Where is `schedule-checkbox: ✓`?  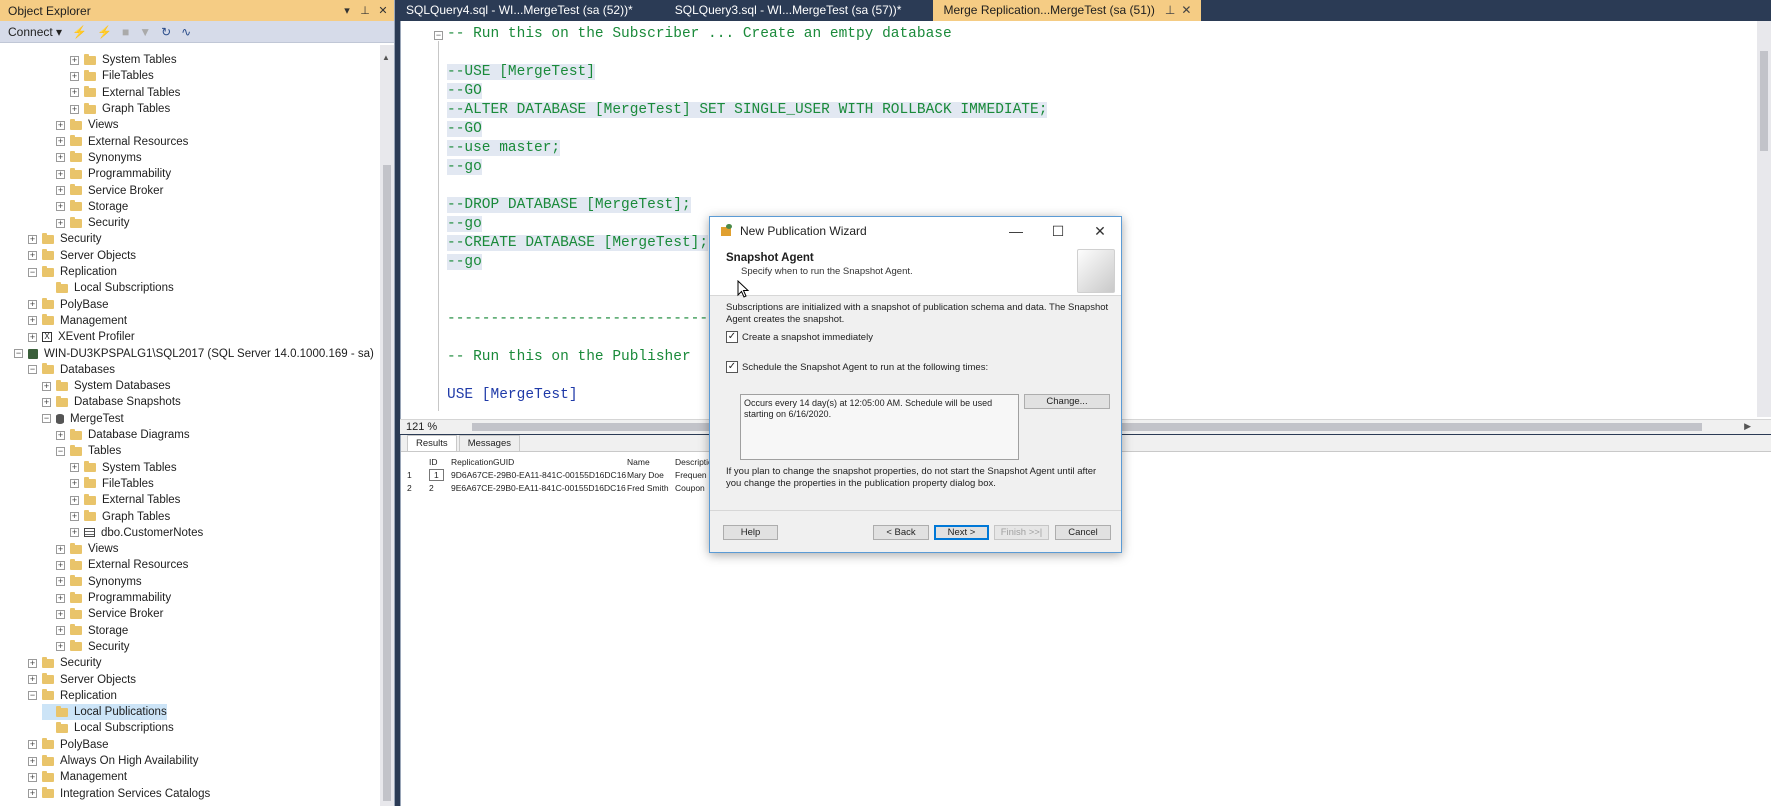
schedule-checkbox: ✓ is located at coordinates (732, 367).